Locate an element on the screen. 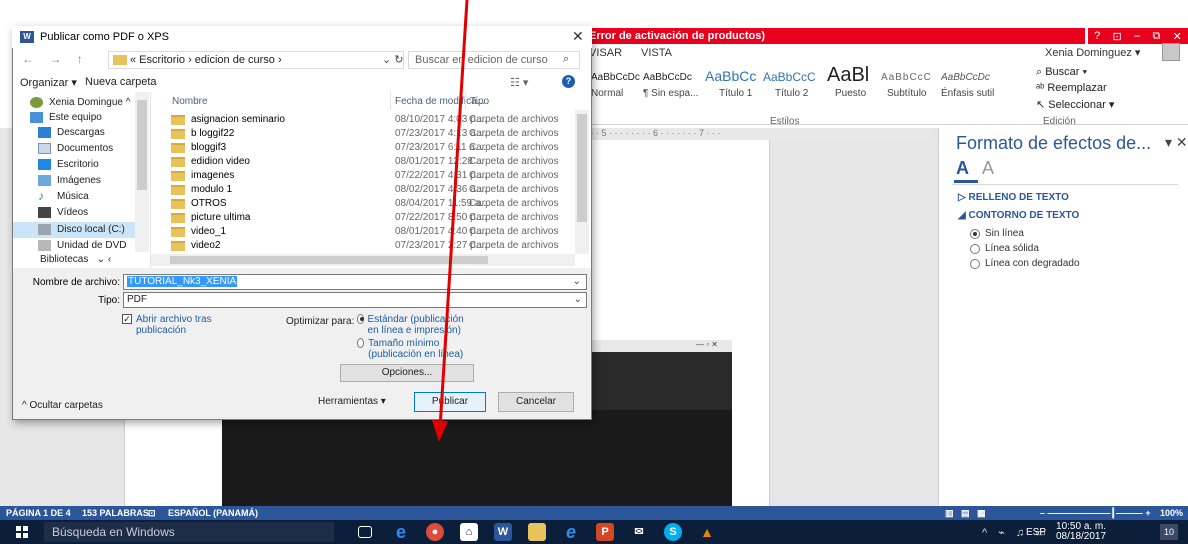  page-count: PÁGINA 1 DE 4 is located at coordinates (38, 513).